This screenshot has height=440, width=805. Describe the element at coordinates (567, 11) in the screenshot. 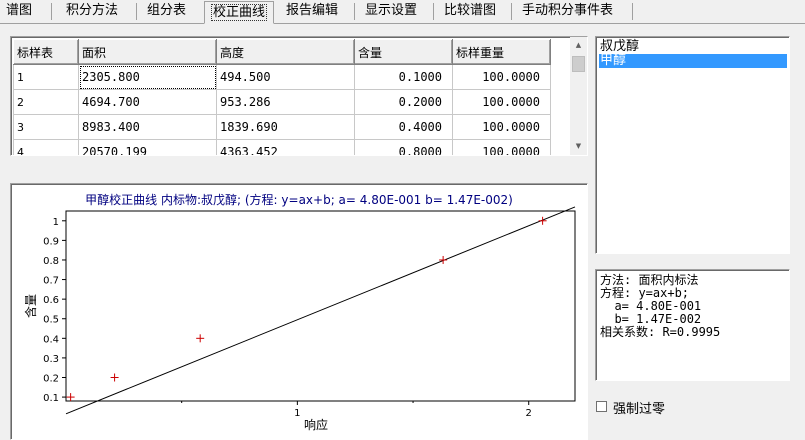

I see `tab-manual-integration-events: 手动积分事件表` at that location.